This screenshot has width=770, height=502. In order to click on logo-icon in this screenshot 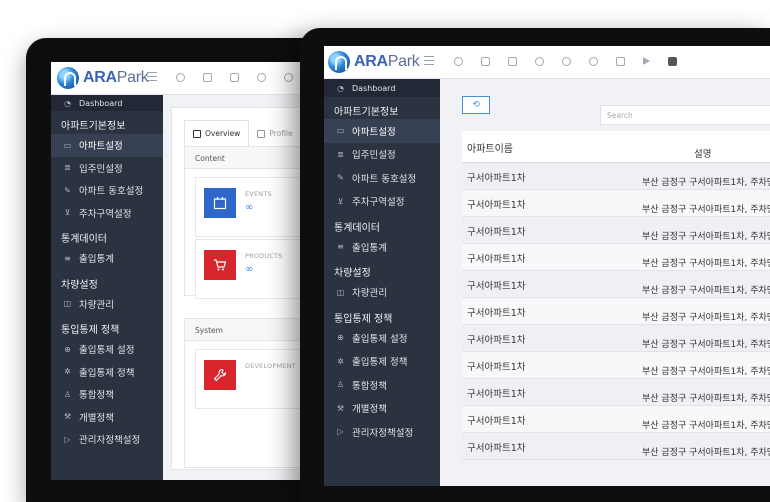, I will do `click(339, 62)`.